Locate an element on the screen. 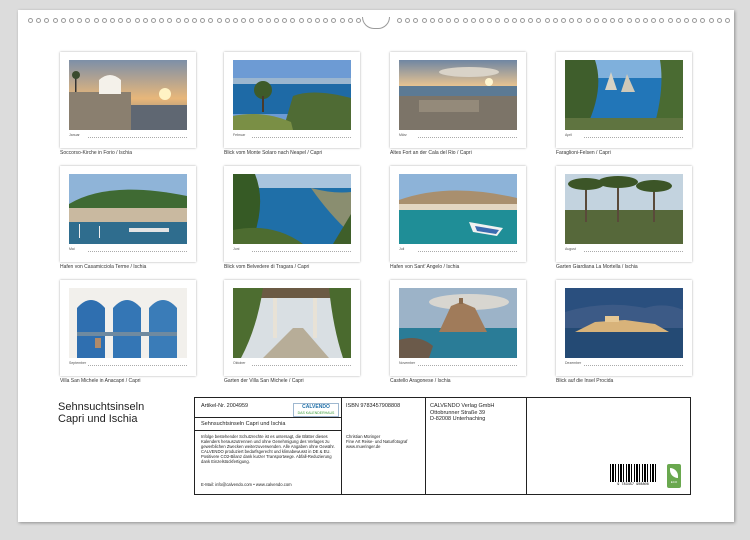 Image resolution: width=750 pixels, height=540 pixels. month-label: Januar is located at coordinates (74, 135).